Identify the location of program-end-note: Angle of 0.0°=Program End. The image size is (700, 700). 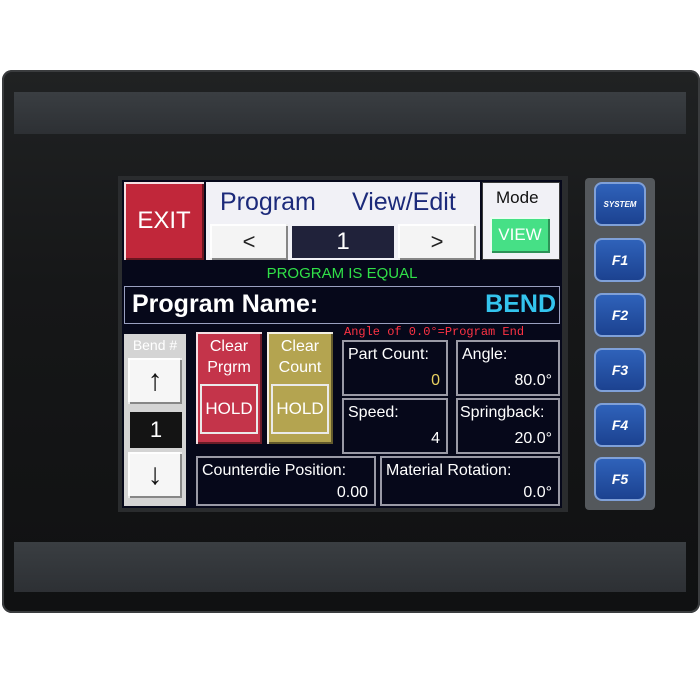
(434, 332).